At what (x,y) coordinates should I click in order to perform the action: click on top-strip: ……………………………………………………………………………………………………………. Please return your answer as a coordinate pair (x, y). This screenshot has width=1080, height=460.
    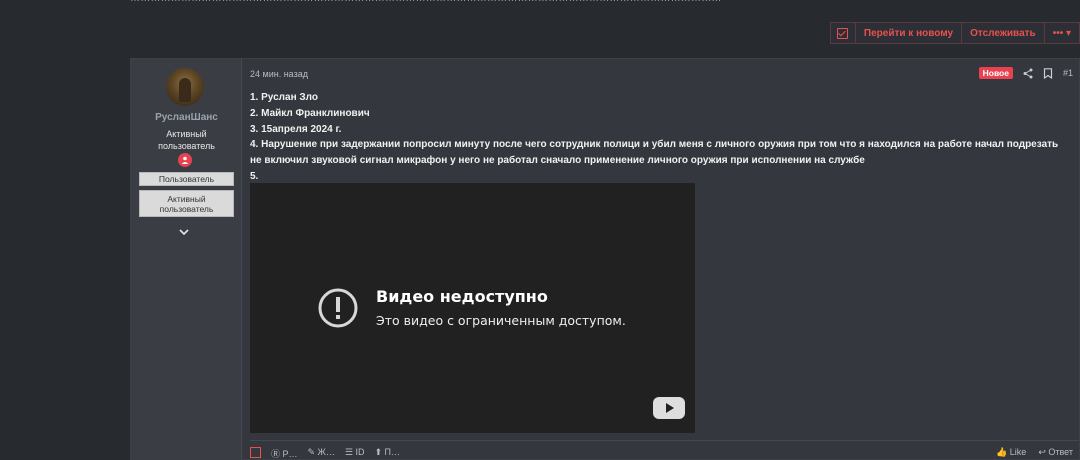
    Looking at the image, I should click on (540, 3).